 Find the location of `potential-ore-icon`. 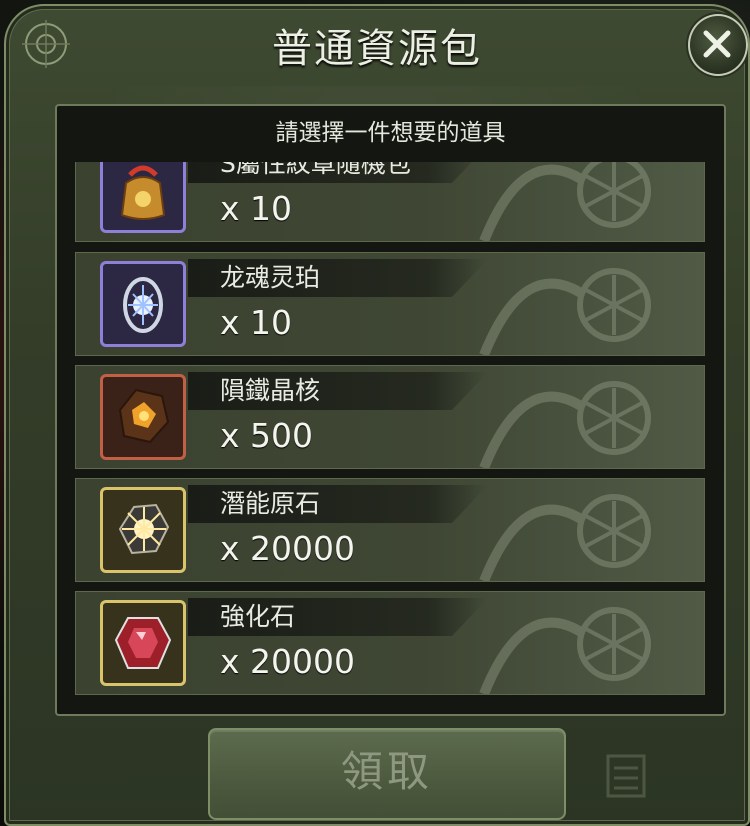

potential-ore-icon is located at coordinates (144, 529).